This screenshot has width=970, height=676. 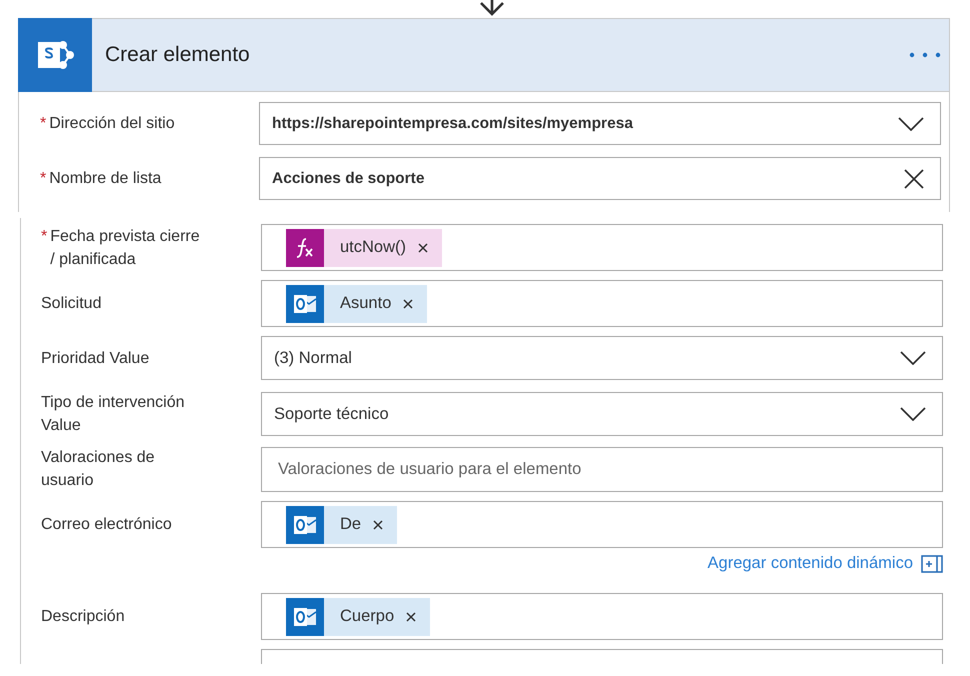 I want to click on input-field: utcNow(), so click(x=602, y=247).